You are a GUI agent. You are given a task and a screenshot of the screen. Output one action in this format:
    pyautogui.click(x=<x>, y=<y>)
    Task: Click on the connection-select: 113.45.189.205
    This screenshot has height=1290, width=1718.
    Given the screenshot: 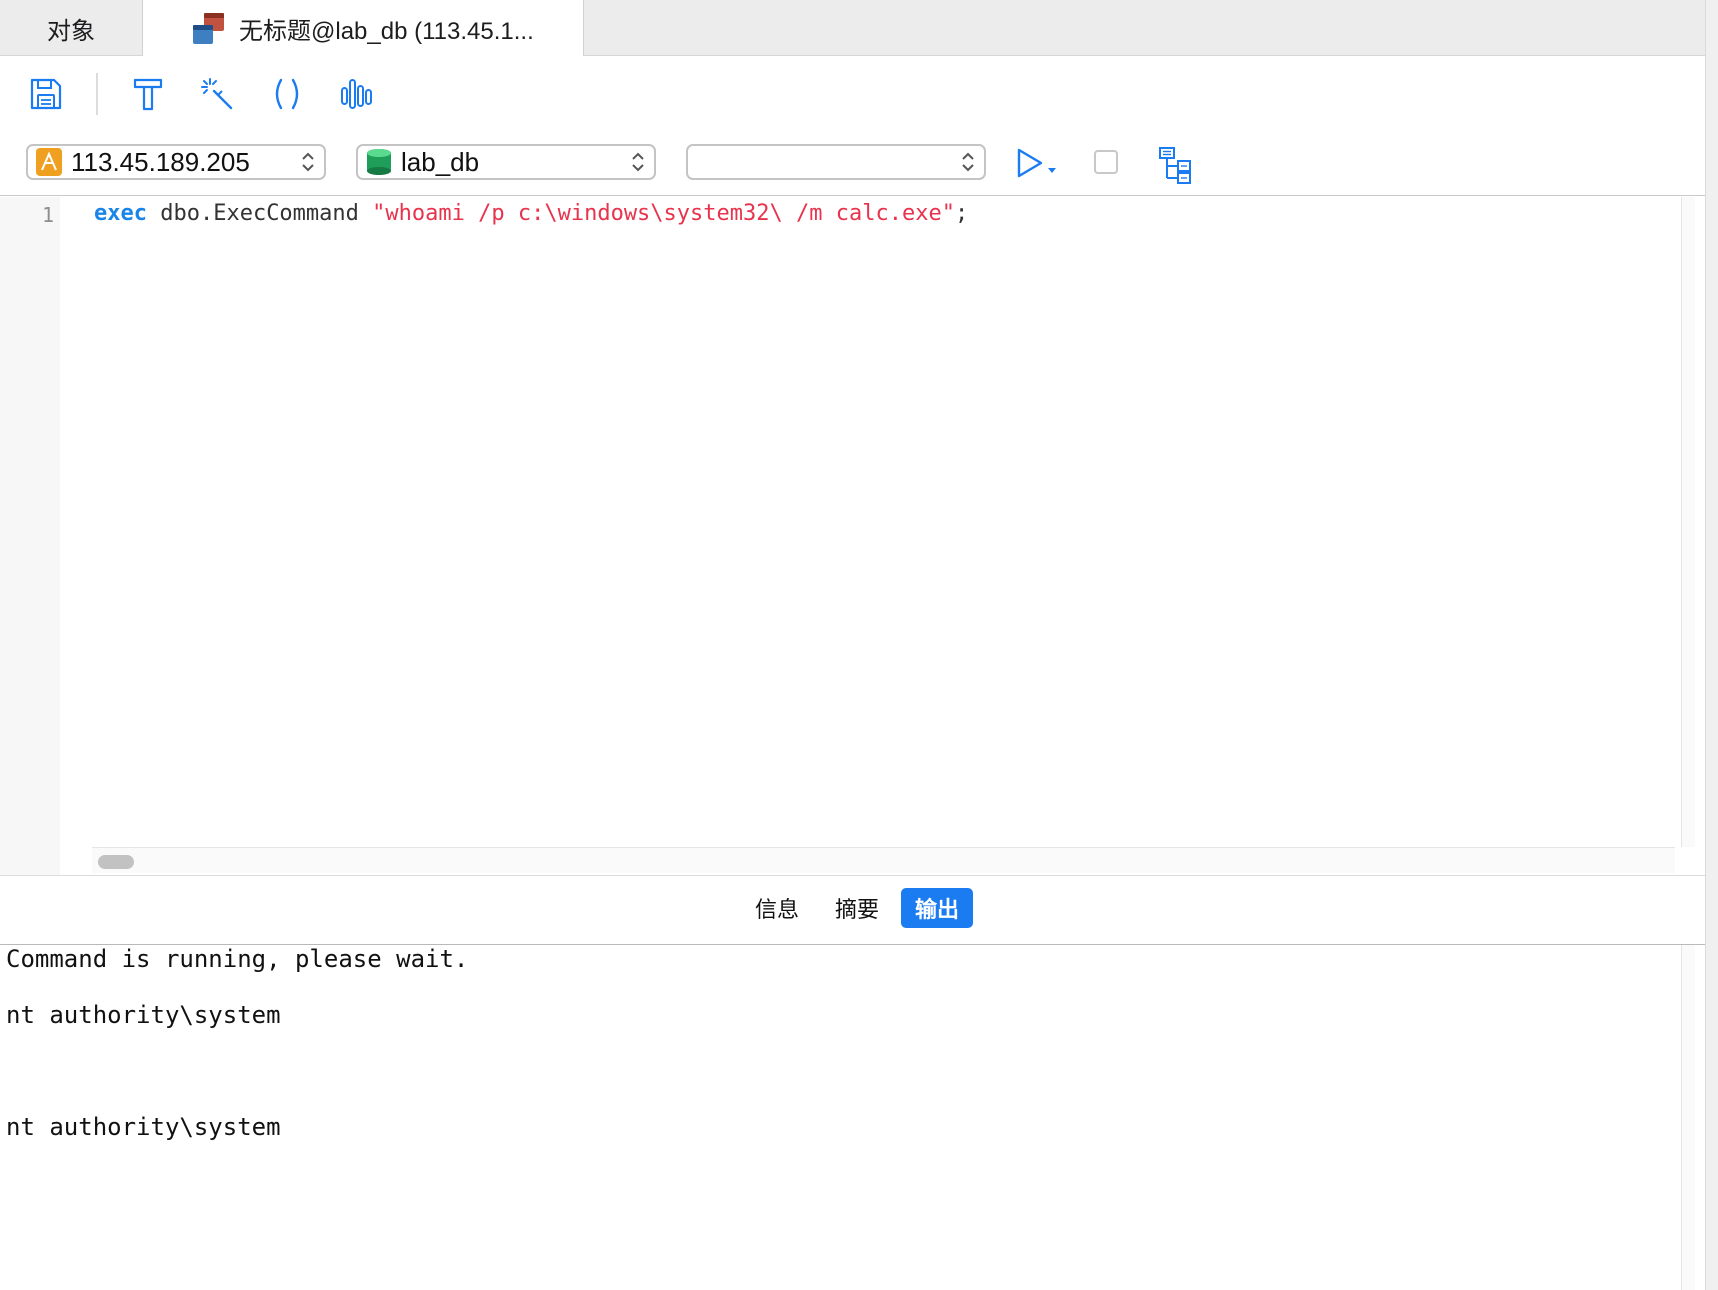 What is the action you would take?
    pyautogui.click(x=176, y=162)
    